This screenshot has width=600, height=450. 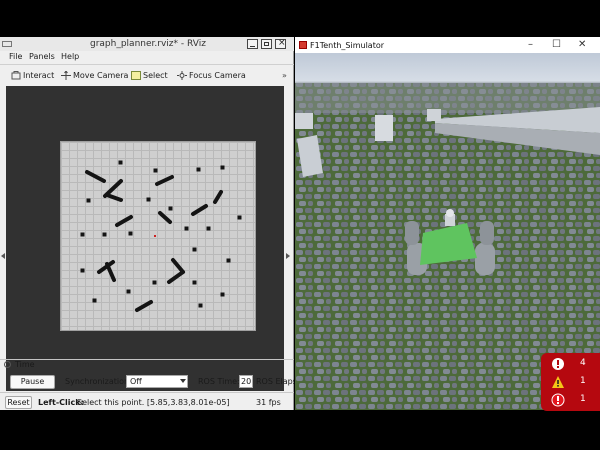 I want to click on simulator-titlebar: F1Tenth_Simulator – ☐ ✕, so click(x=447, y=45).